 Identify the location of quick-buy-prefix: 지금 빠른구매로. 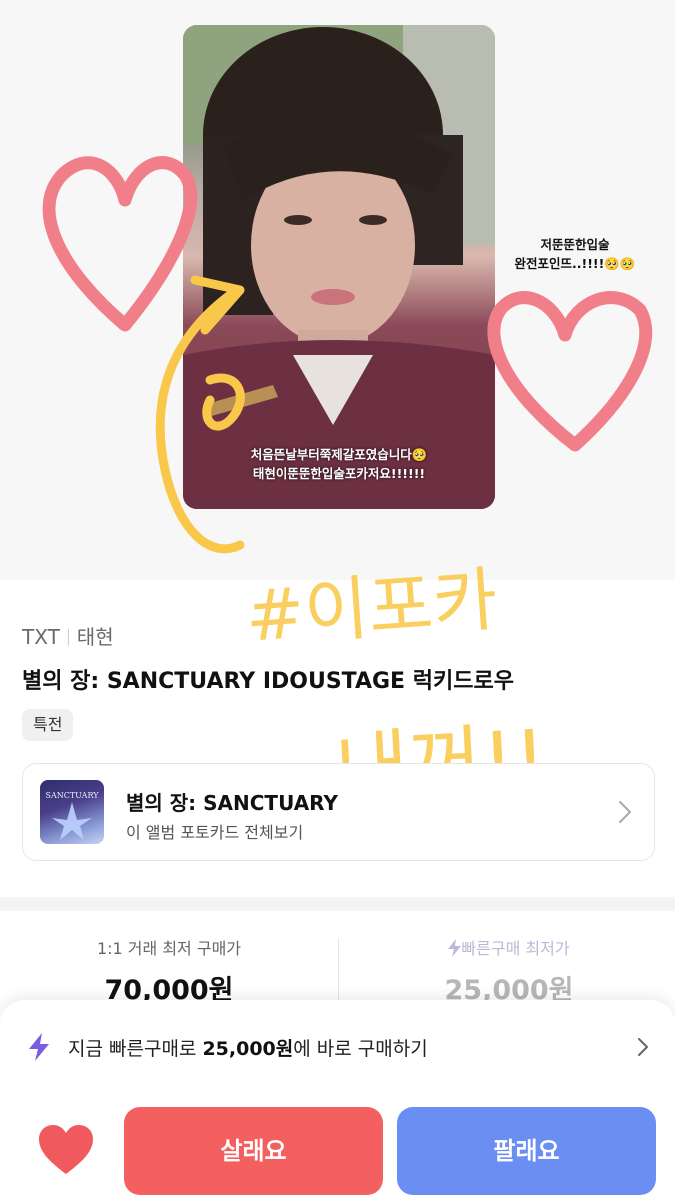
(135, 1049).